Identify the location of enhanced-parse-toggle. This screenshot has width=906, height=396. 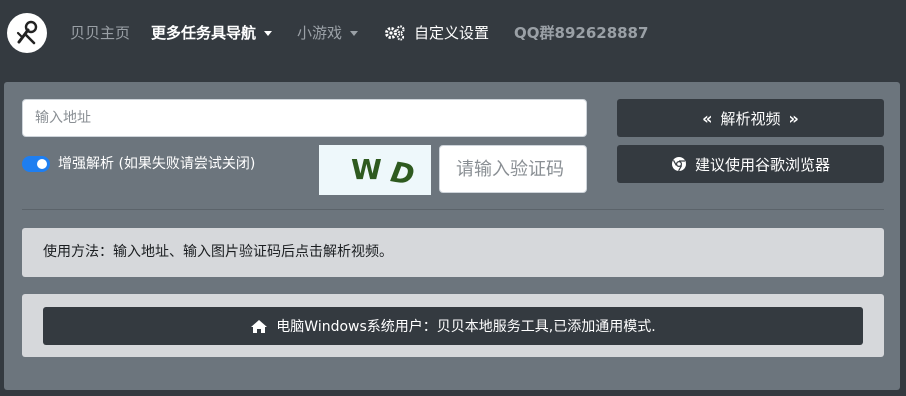
(36, 164).